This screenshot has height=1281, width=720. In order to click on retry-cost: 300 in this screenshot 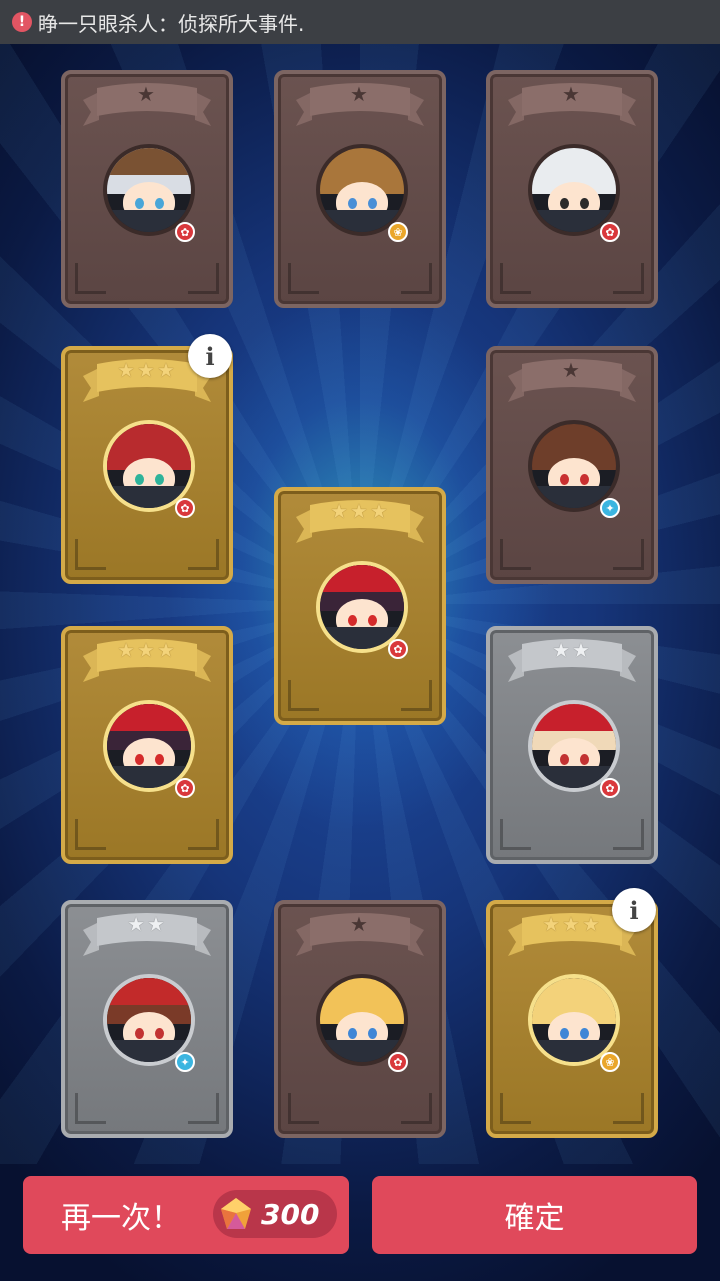, I will do `click(275, 1214)`.